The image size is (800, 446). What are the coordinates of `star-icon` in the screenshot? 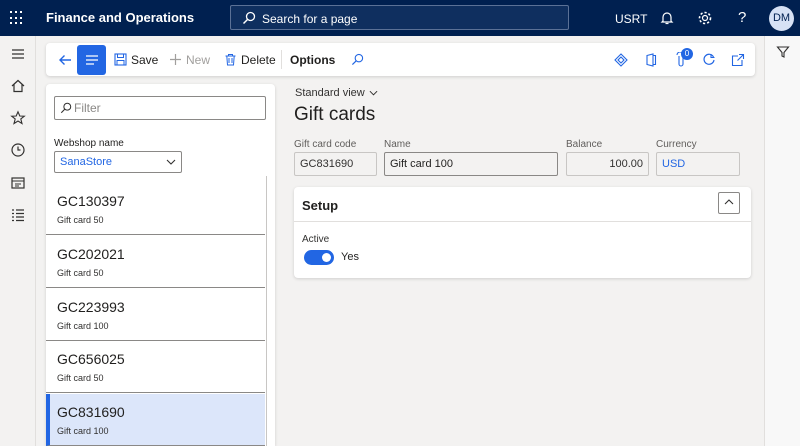 It's located at (18, 118).